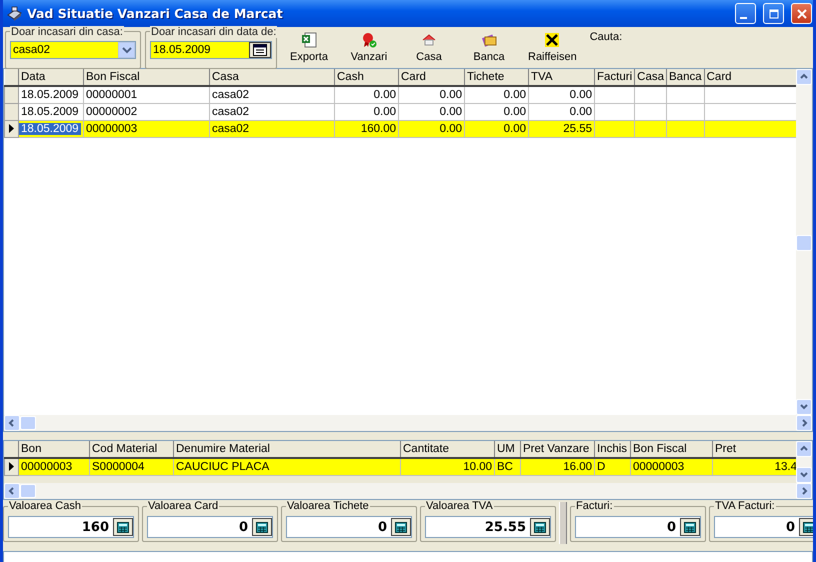 This screenshot has width=816, height=562. I want to click on table-row: 18.05.2009 00000002 casa02 0.00 0.00 0.00 0.00, so click(400, 111).